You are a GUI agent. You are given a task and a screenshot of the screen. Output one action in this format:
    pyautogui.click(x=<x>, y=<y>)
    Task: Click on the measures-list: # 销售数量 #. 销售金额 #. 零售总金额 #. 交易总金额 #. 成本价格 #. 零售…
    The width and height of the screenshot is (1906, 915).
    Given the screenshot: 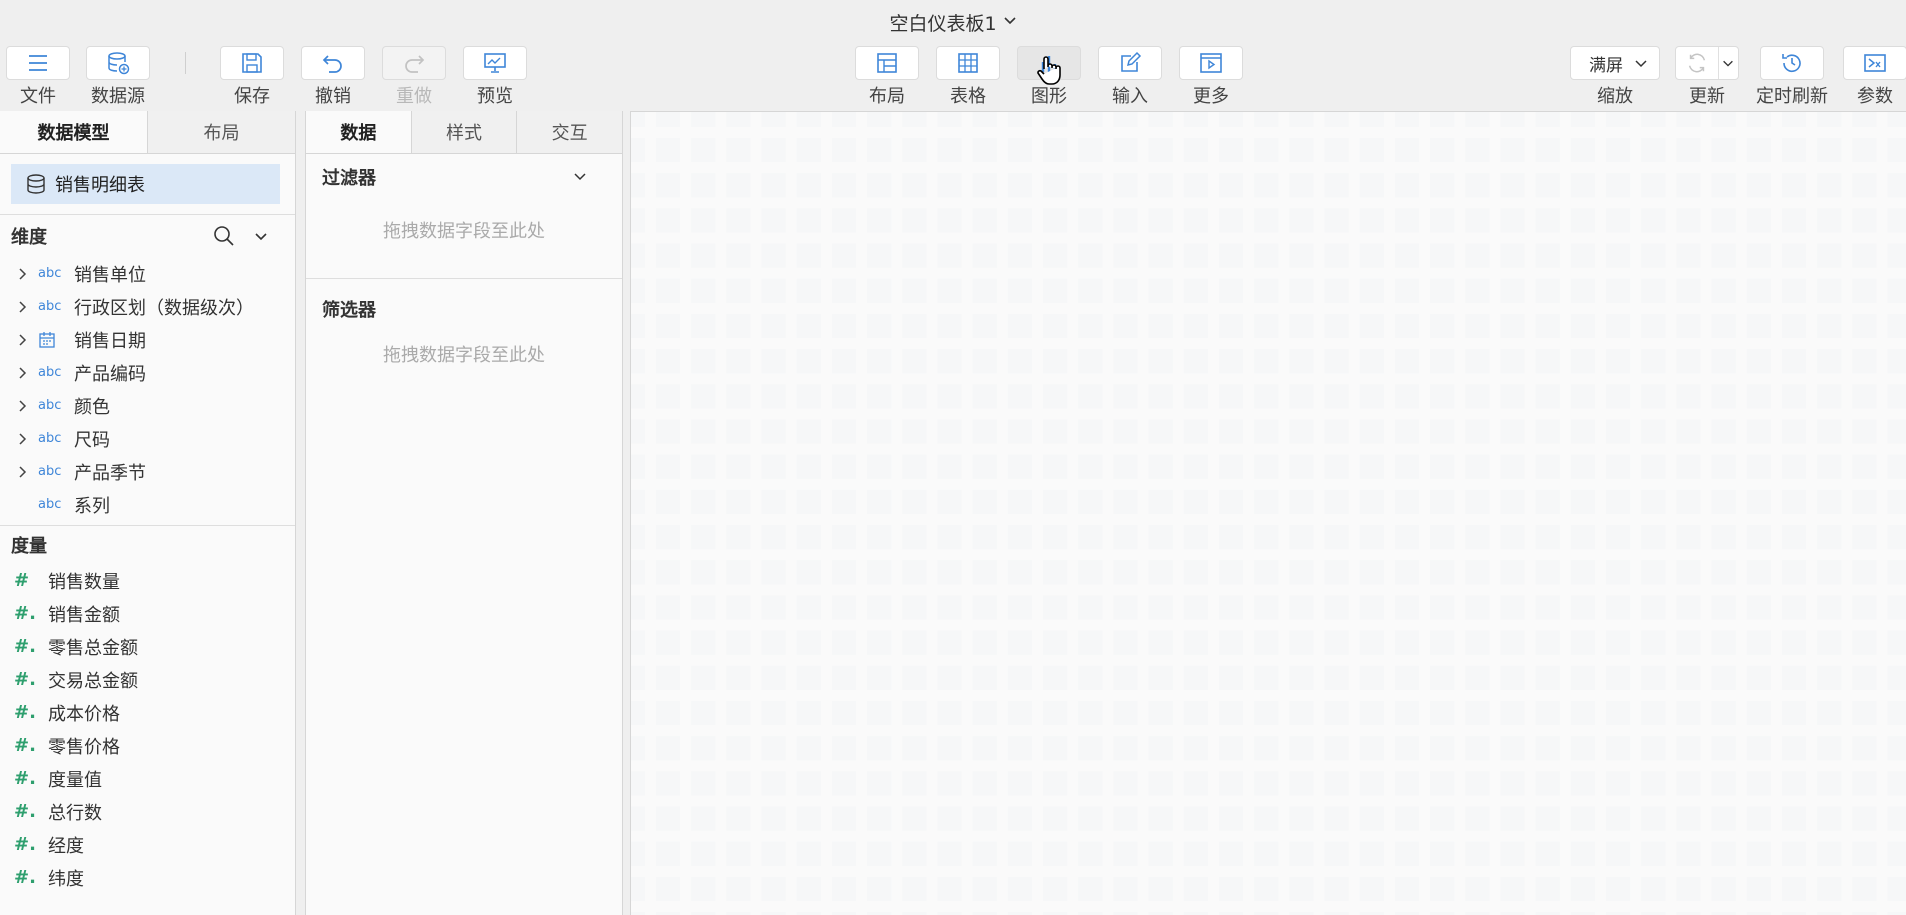 What is the action you would take?
    pyautogui.click(x=147, y=729)
    